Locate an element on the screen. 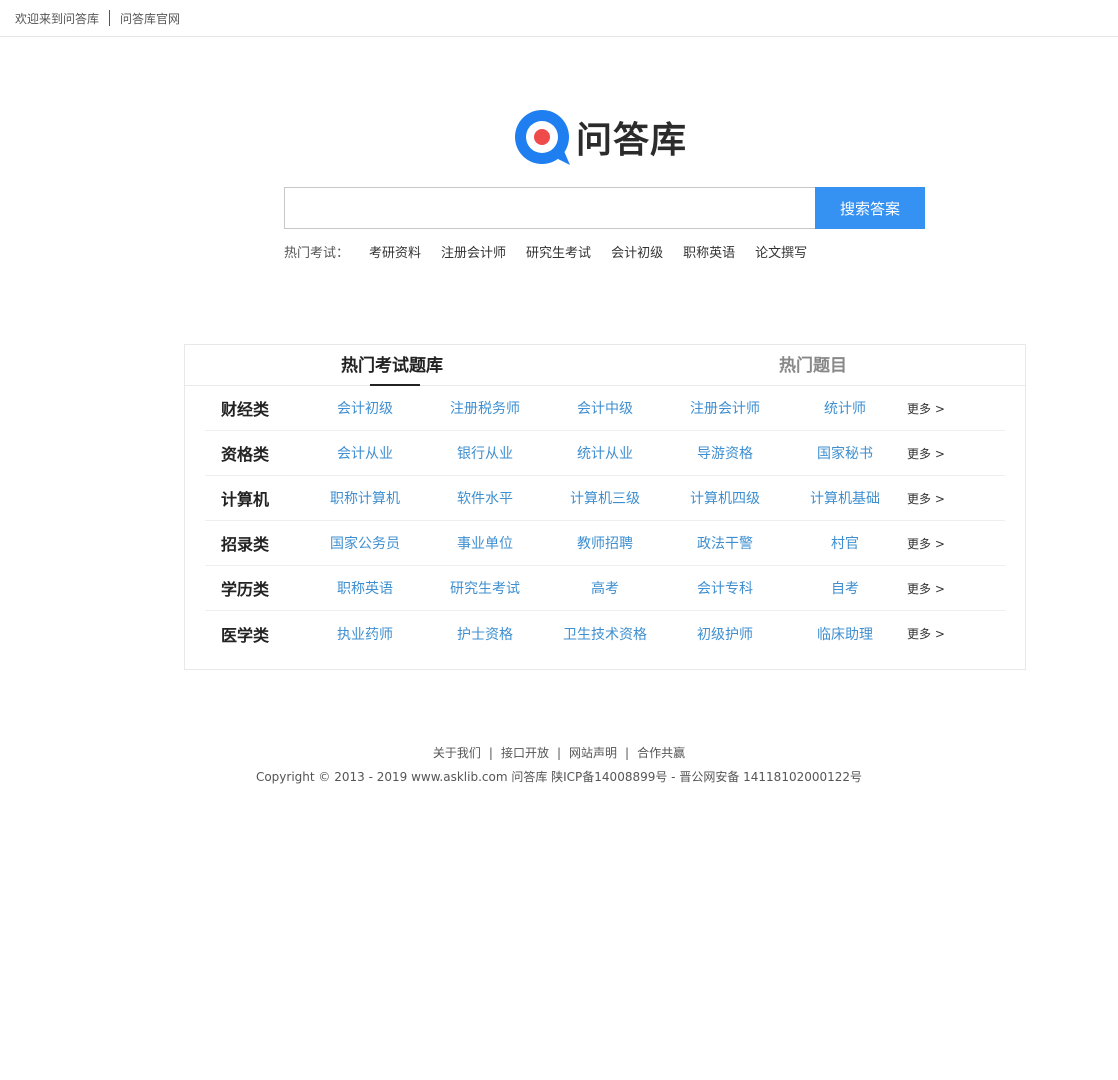 The height and width of the screenshot is (1080, 1118). footer-link-cooperation: 合作共赢 is located at coordinates (661, 753).